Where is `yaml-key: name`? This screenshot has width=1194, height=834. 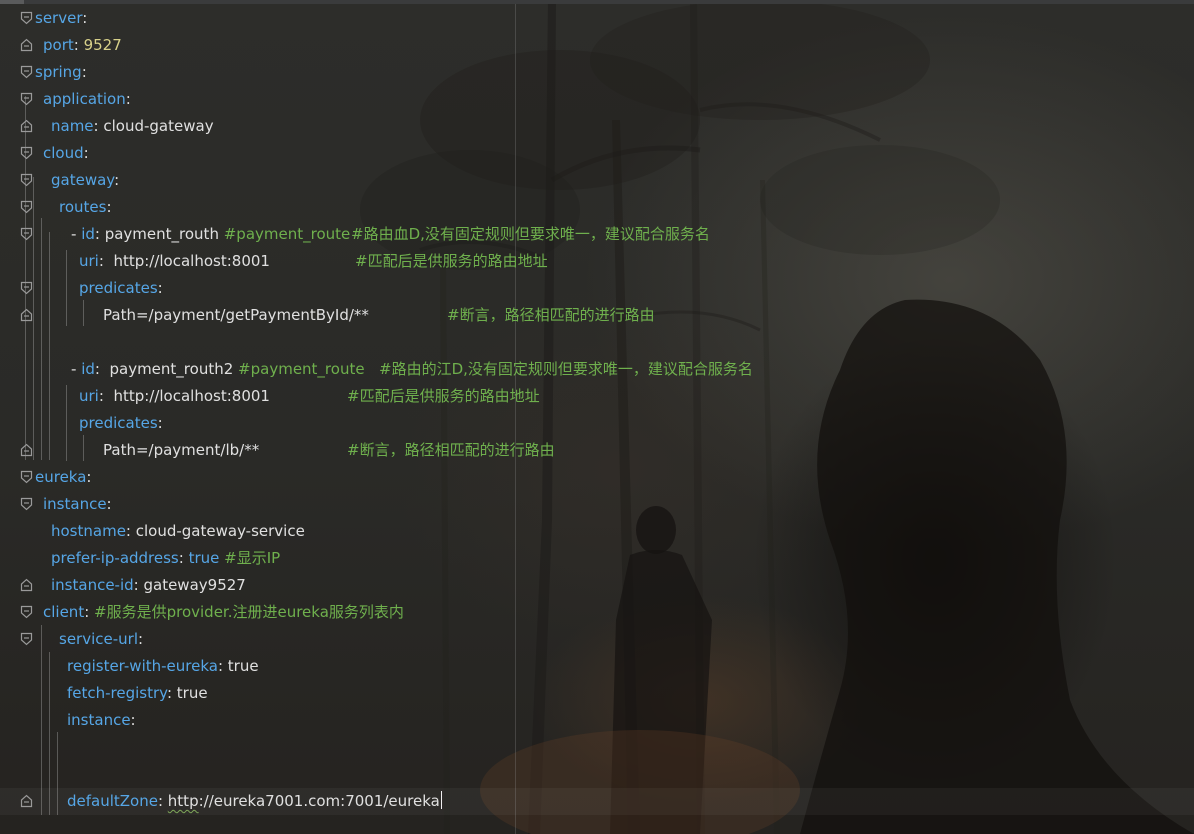 yaml-key: name is located at coordinates (72, 126).